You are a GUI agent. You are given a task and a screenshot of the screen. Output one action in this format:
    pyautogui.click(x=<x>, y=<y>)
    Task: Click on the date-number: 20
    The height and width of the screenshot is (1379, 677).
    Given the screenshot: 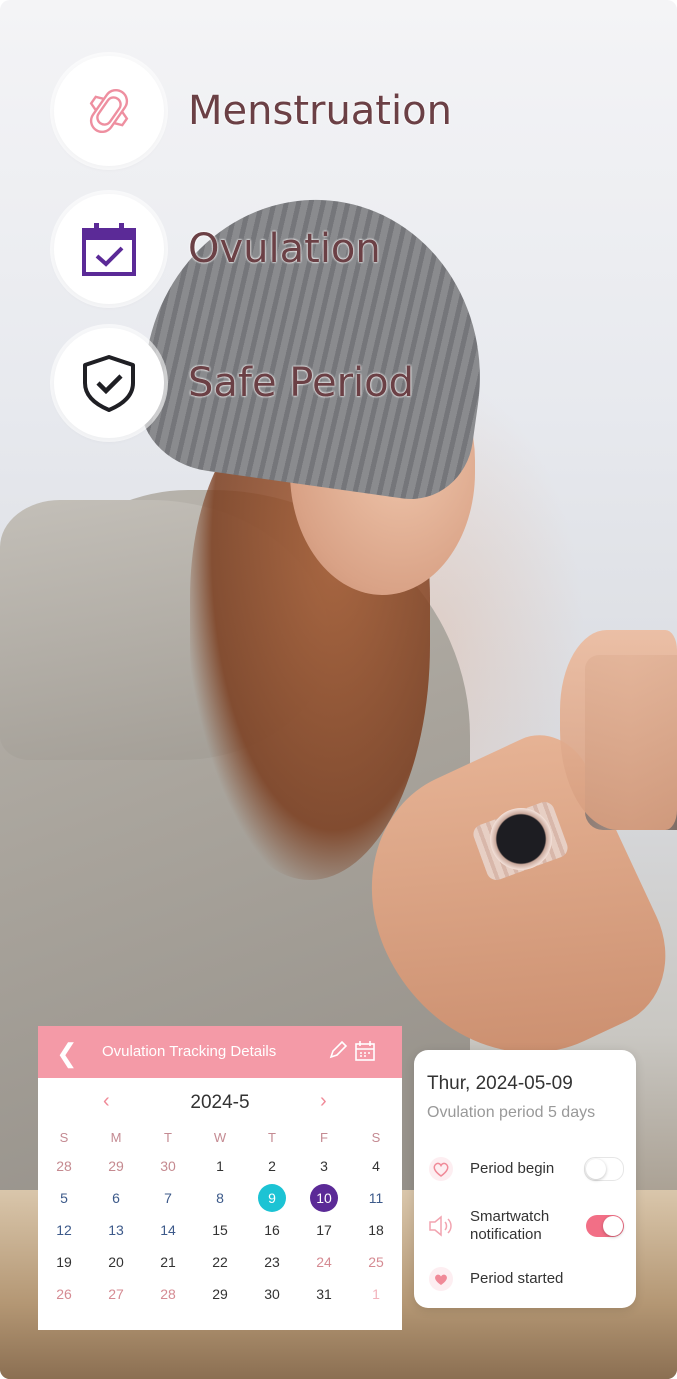 What is the action you would take?
    pyautogui.click(x=116, y=1262)
    